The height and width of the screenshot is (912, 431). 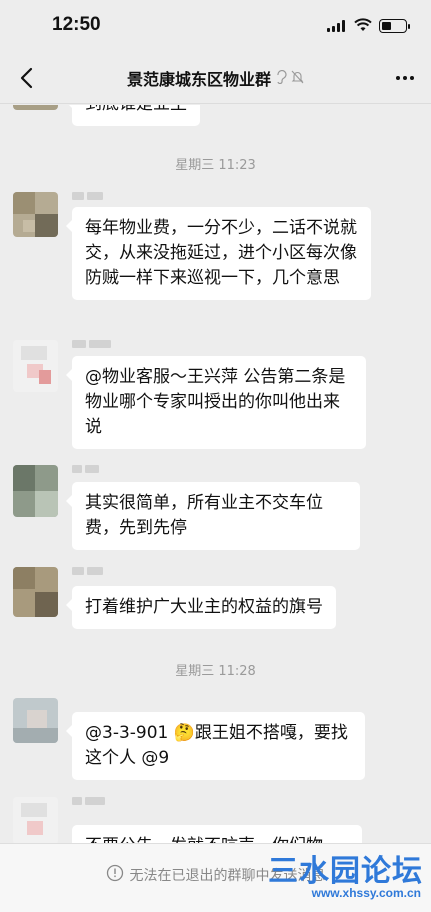 What do you see at coordinates (394, 26) in the screenshot?
I see `battery-icon` at bounding box center [394, 26].